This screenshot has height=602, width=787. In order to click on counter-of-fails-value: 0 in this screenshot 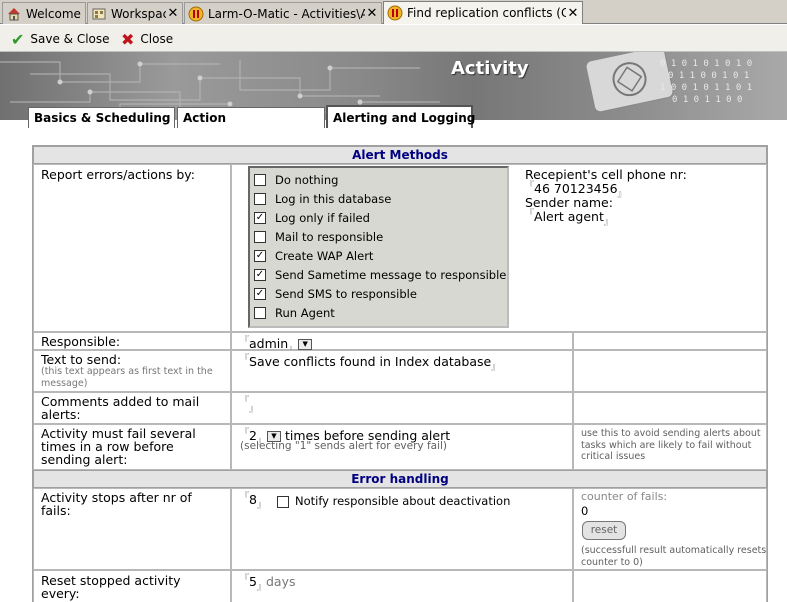, I will do `click(585, 511)`.